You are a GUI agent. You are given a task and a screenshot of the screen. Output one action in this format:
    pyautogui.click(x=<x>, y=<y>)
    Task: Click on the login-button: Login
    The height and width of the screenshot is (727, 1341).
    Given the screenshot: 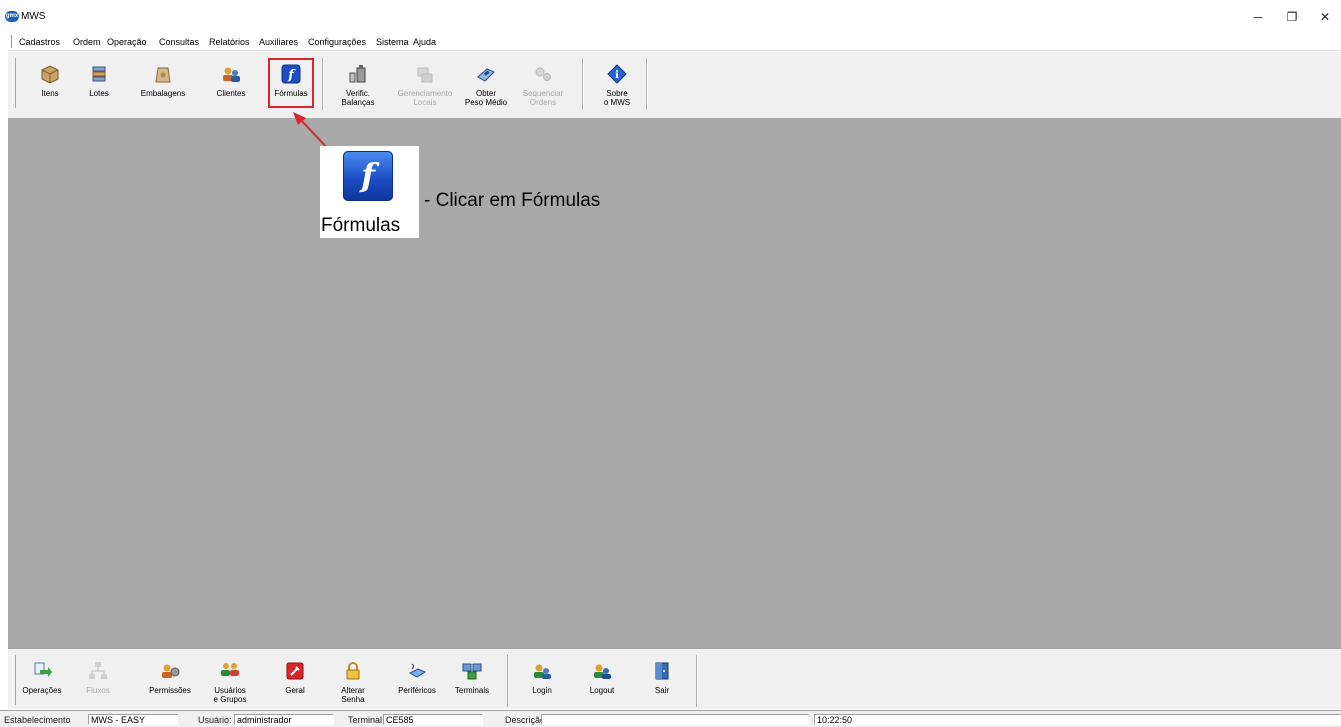 What is the action you would take?
    pyautogui.click(x=542, y=681)
    